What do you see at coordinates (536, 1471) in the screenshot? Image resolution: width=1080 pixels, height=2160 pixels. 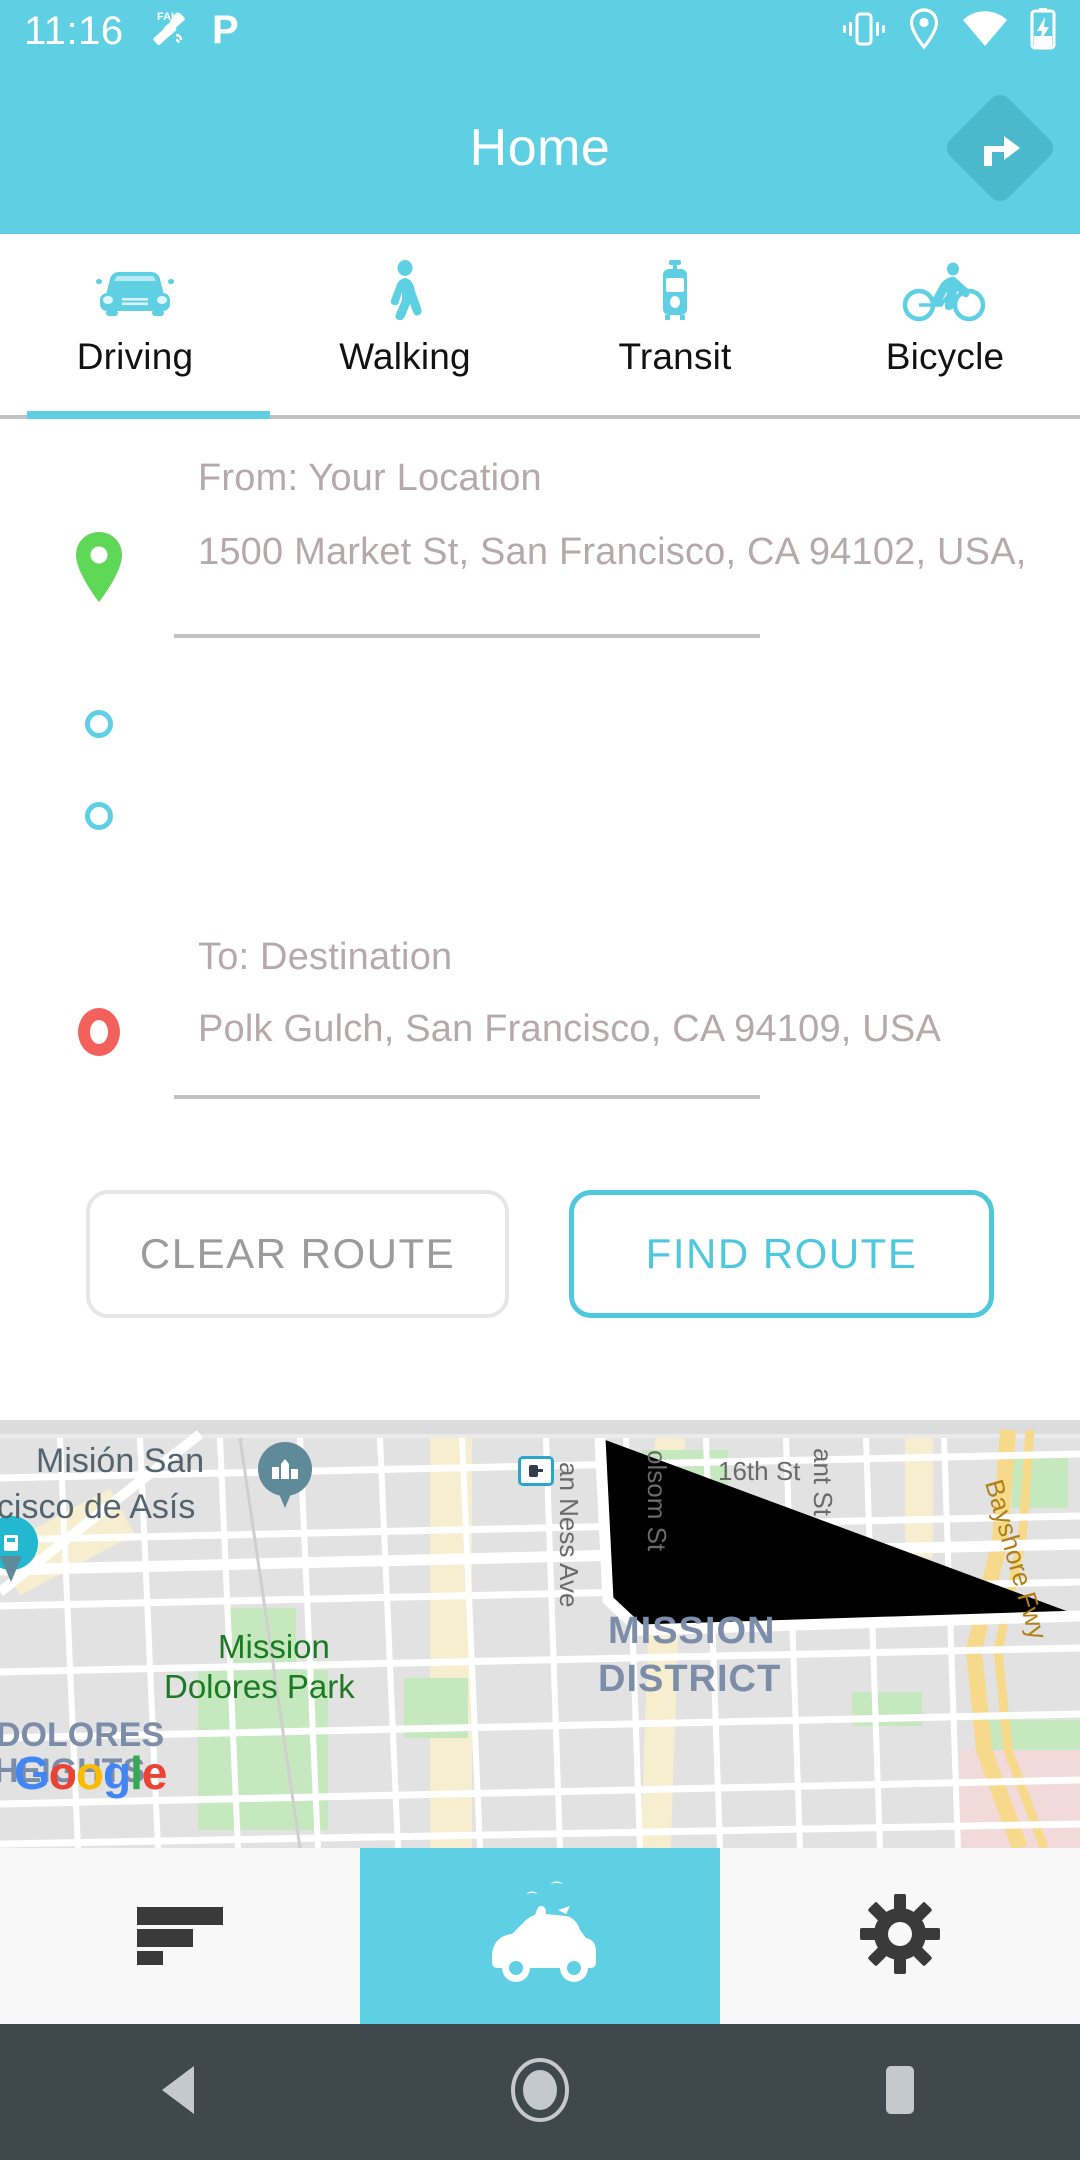 I see `transit-stop-badge` at bounding box center [536, 1471].